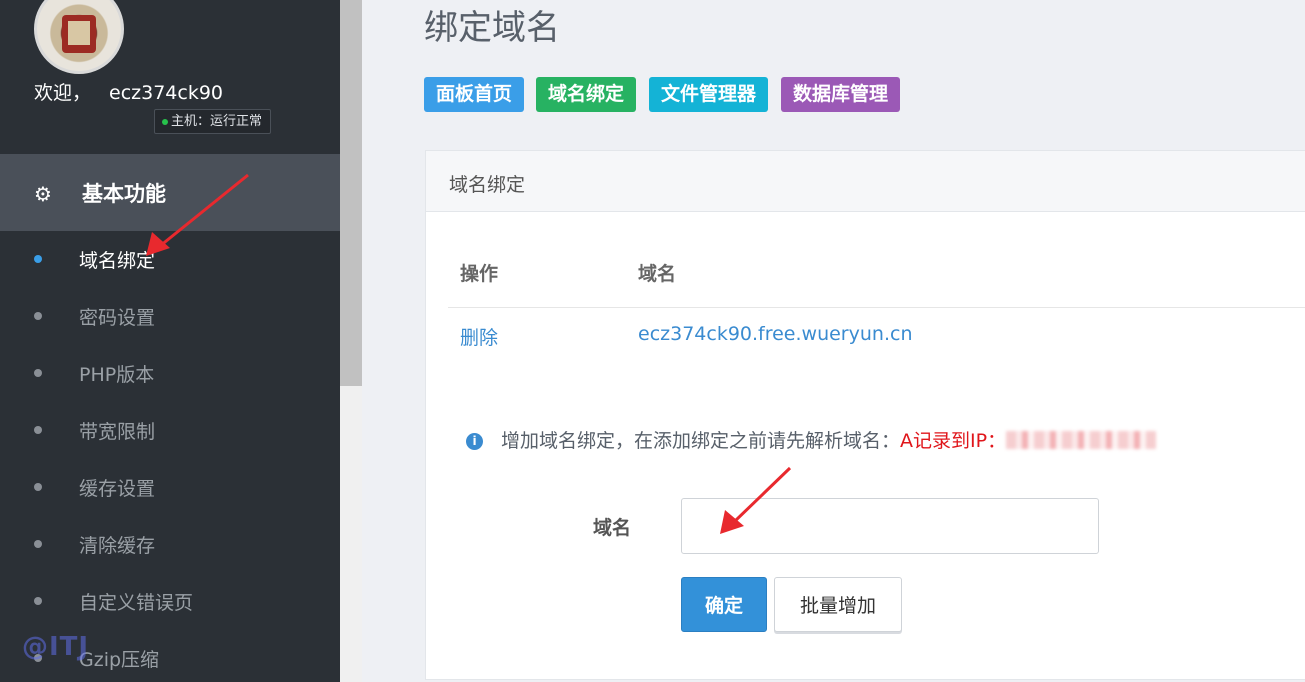  I want to click on column-header-action: 操作, so click(479, 274).